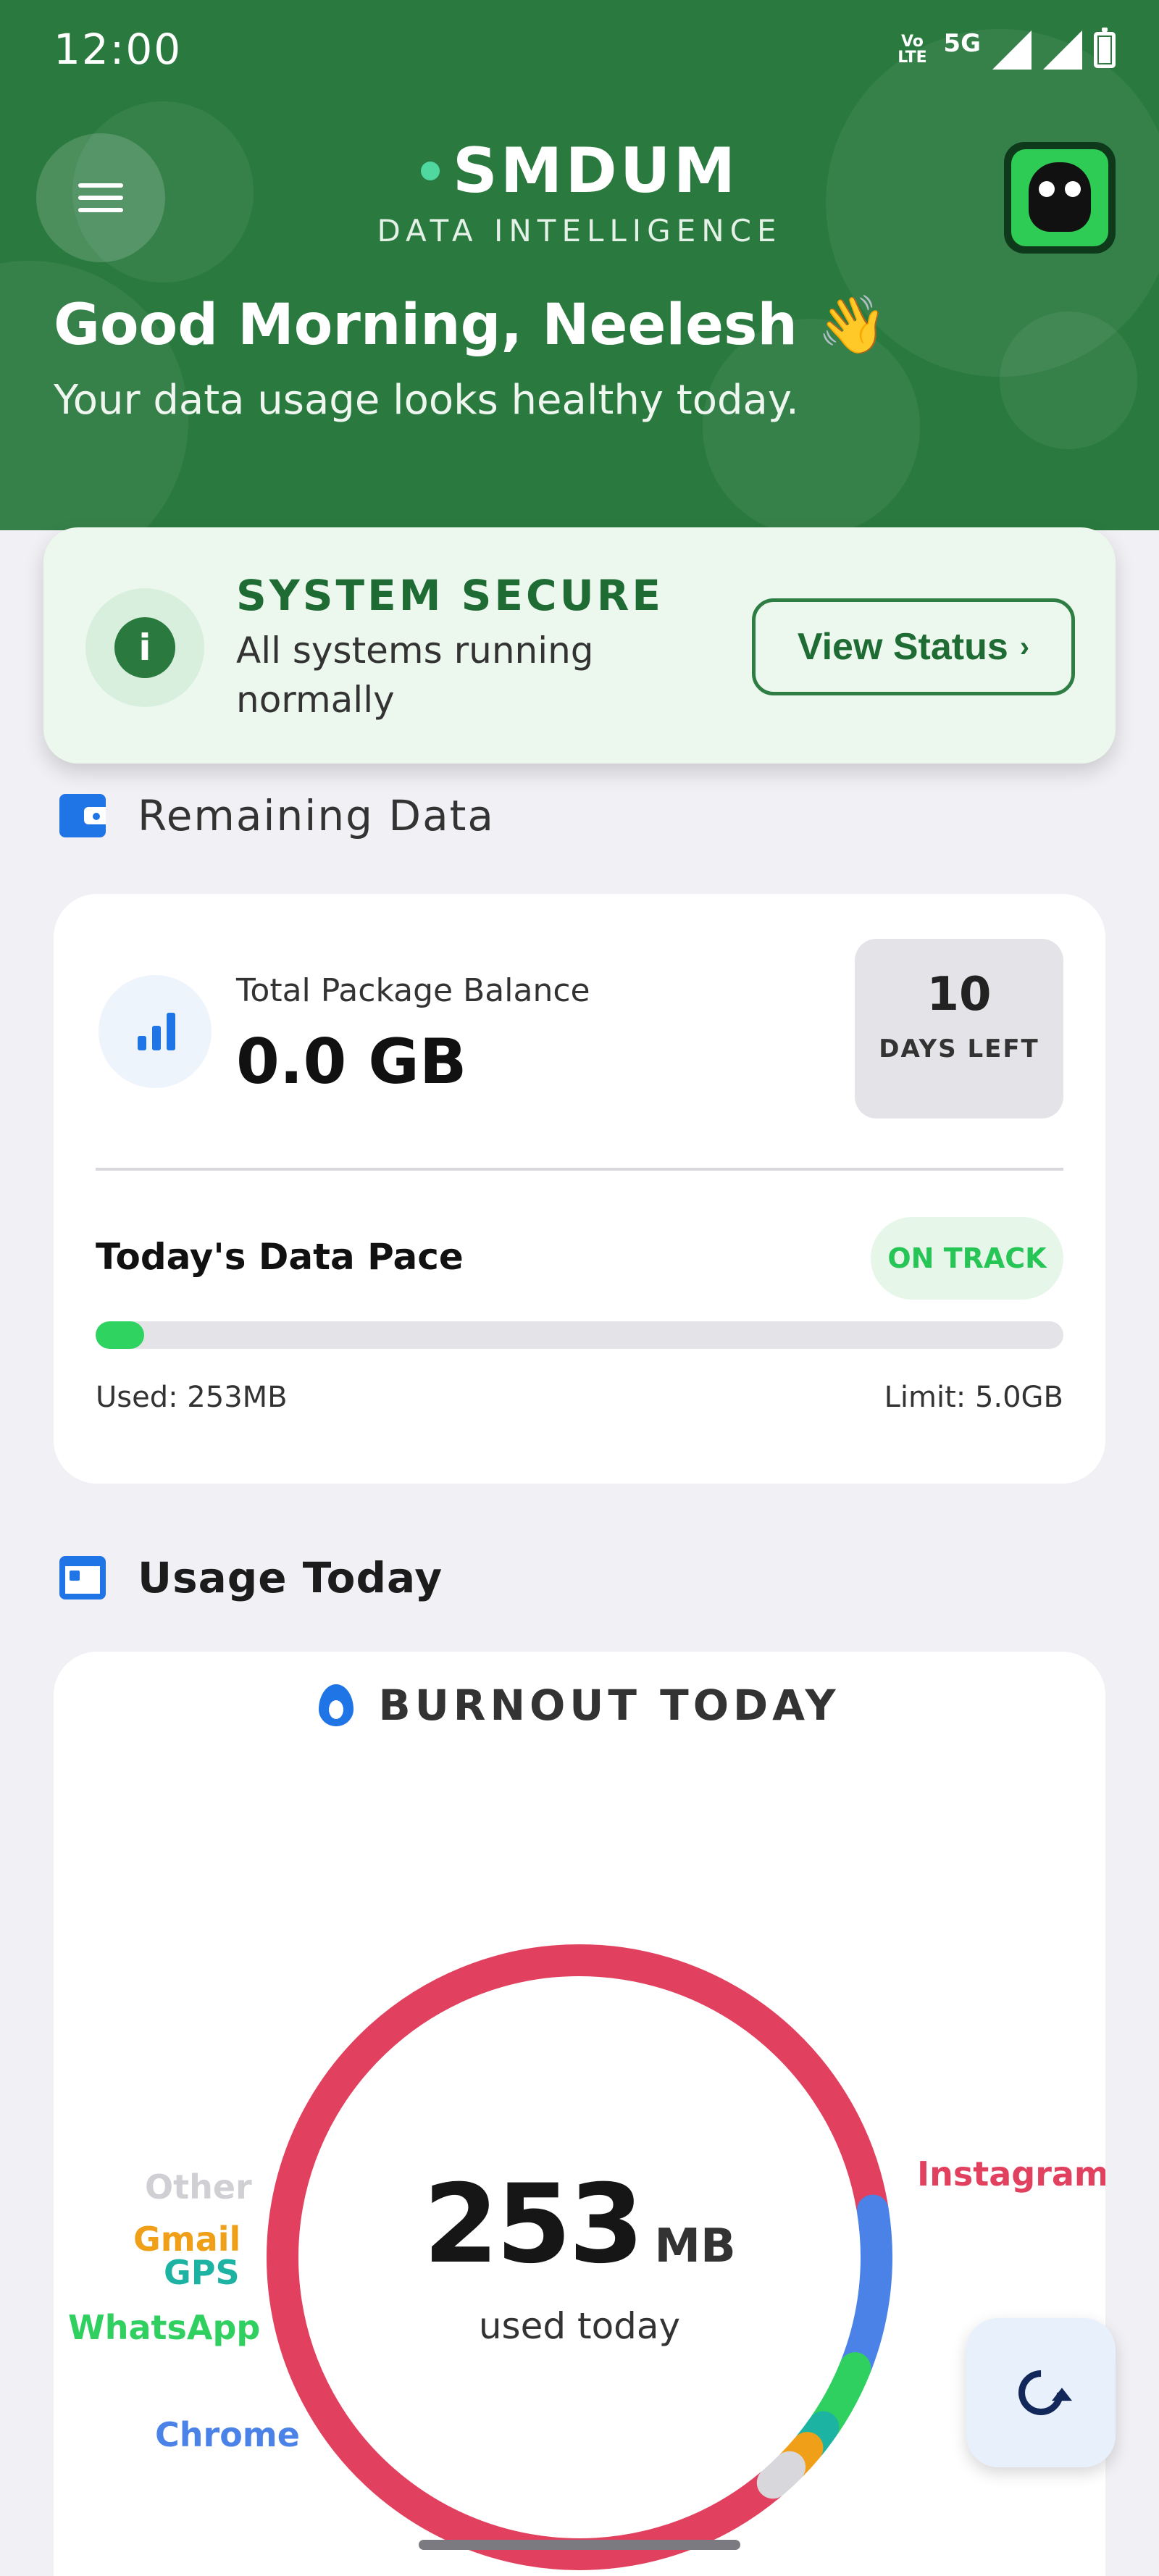  I want to click on brand-name-row: SMDUM, so click(579, 171).